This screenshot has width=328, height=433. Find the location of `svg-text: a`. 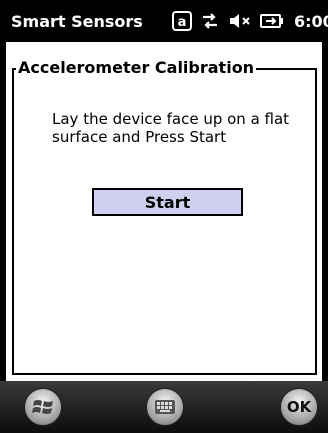

svg-text: a is located at coordinates (182, 22).